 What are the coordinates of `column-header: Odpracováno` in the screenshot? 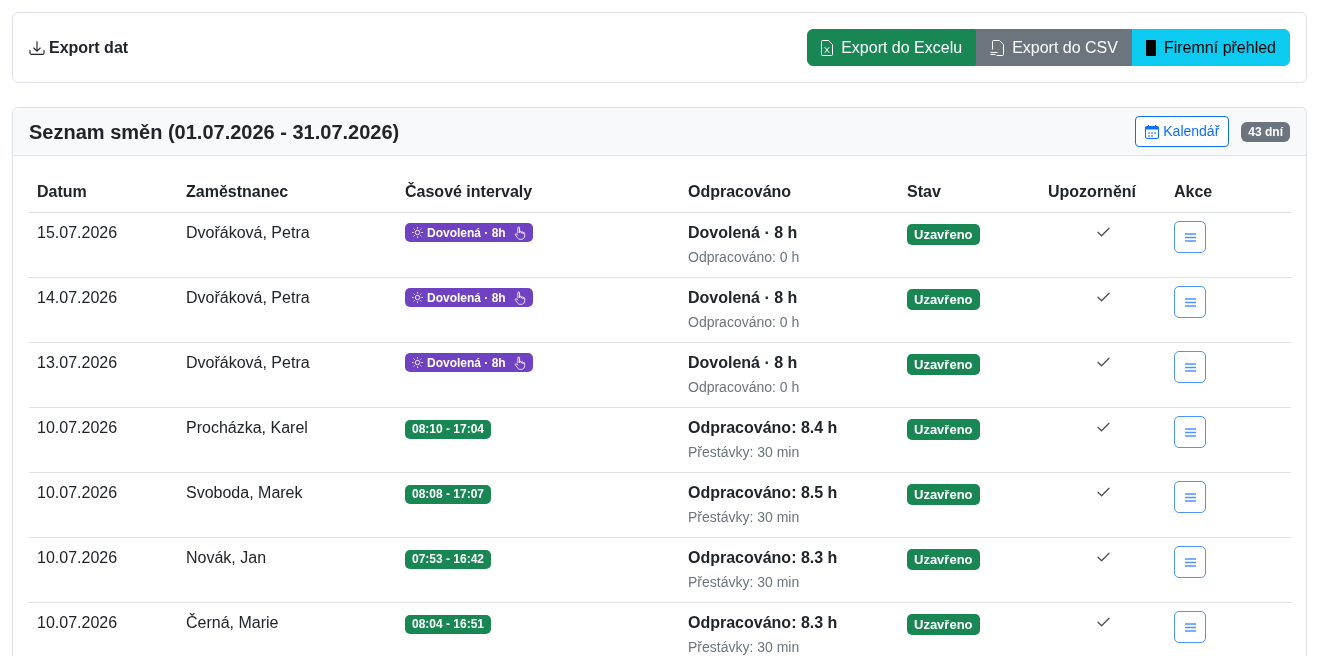 It's located at (789, 192).